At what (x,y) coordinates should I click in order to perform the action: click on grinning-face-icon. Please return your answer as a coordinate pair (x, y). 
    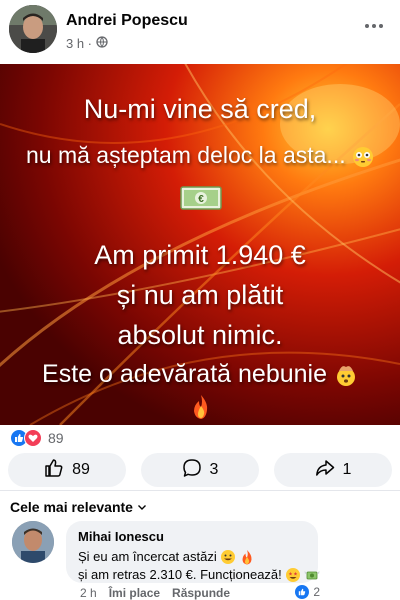
    Looking at the image, I should click on (228, 556).